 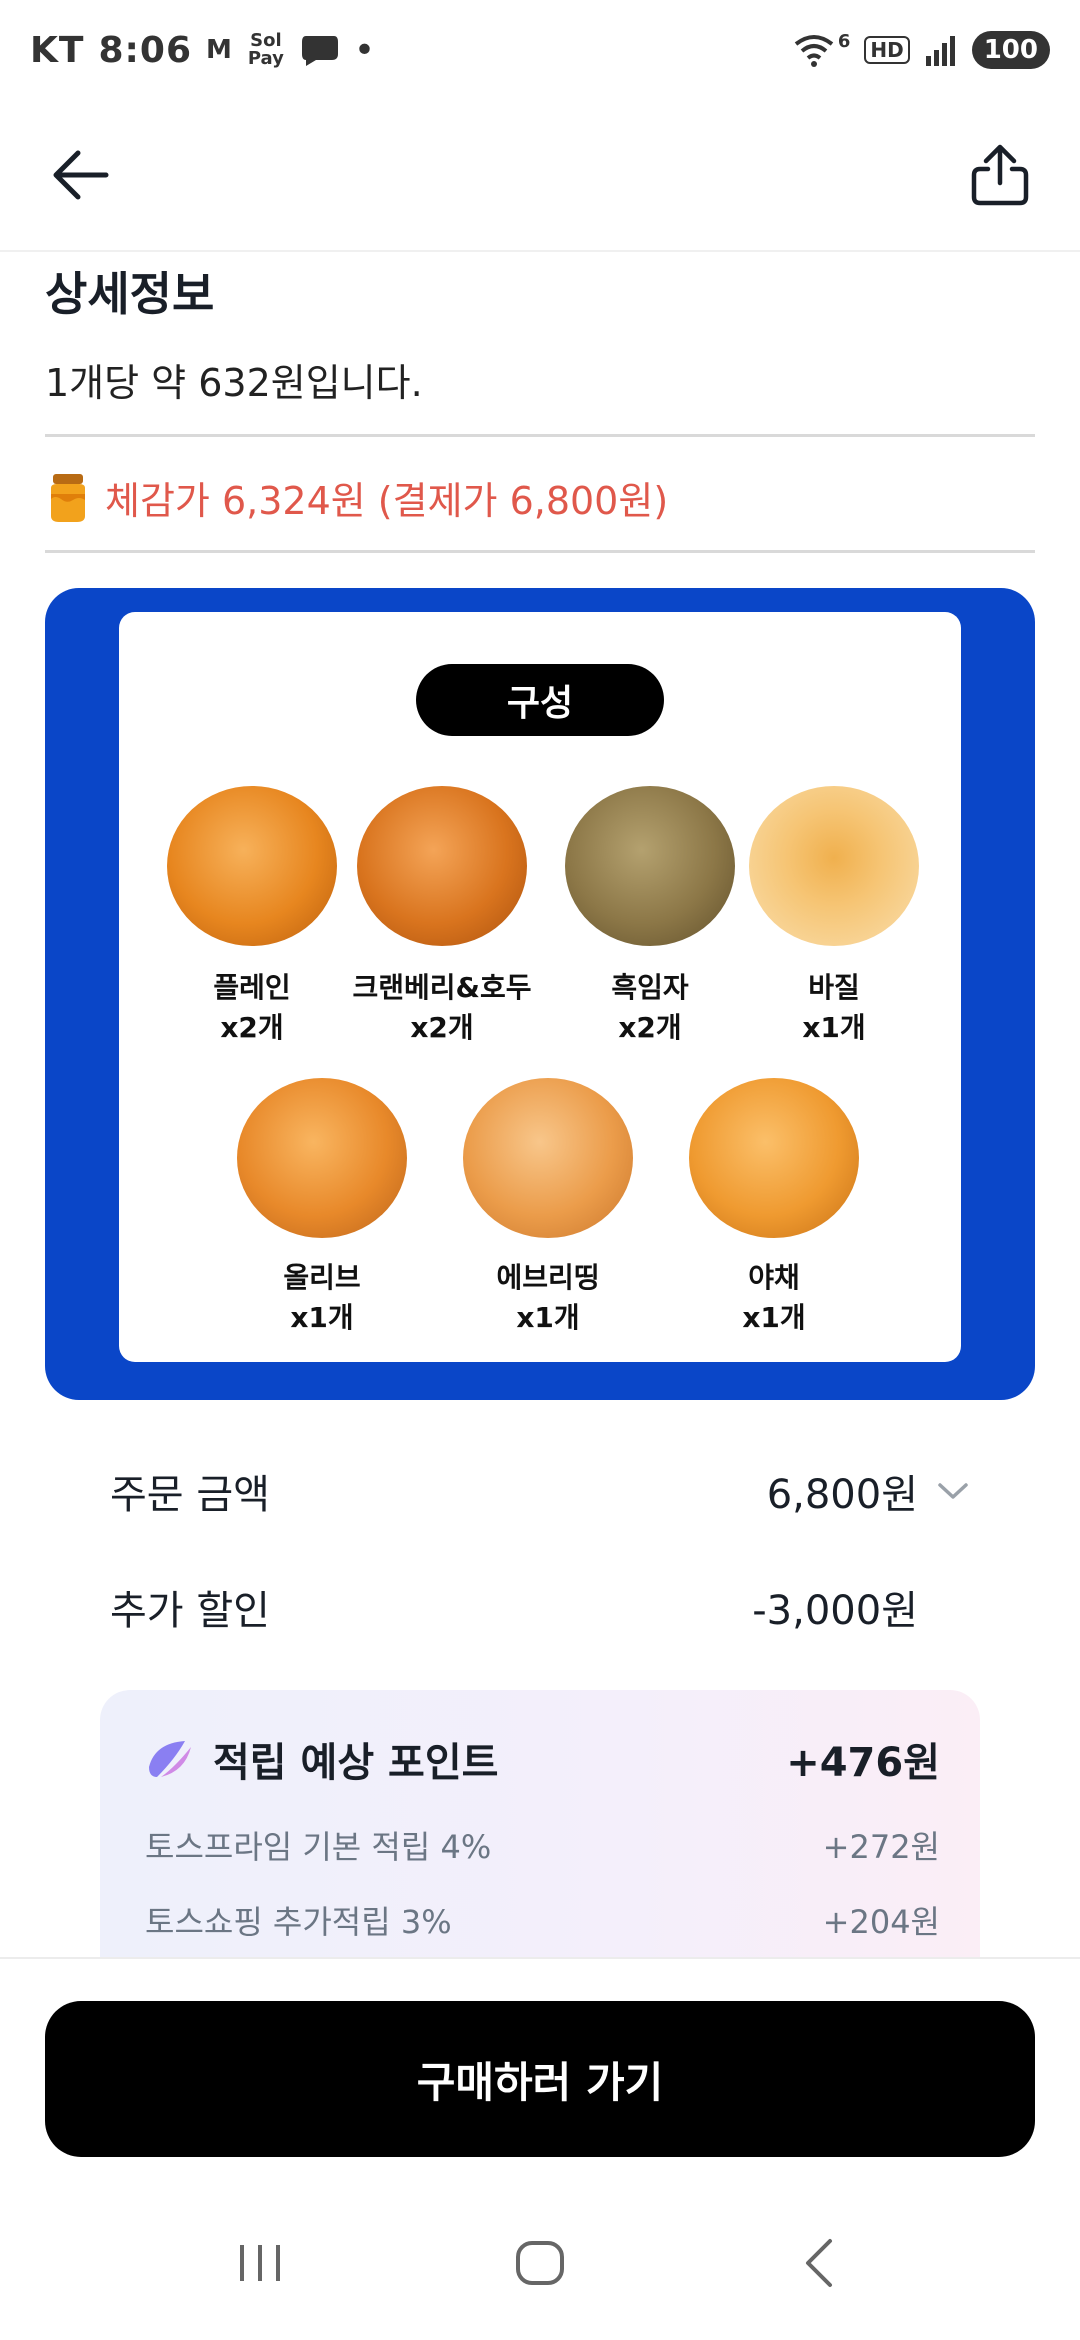 I want to click on honey-jar-icon, so click(x=68, y=497).